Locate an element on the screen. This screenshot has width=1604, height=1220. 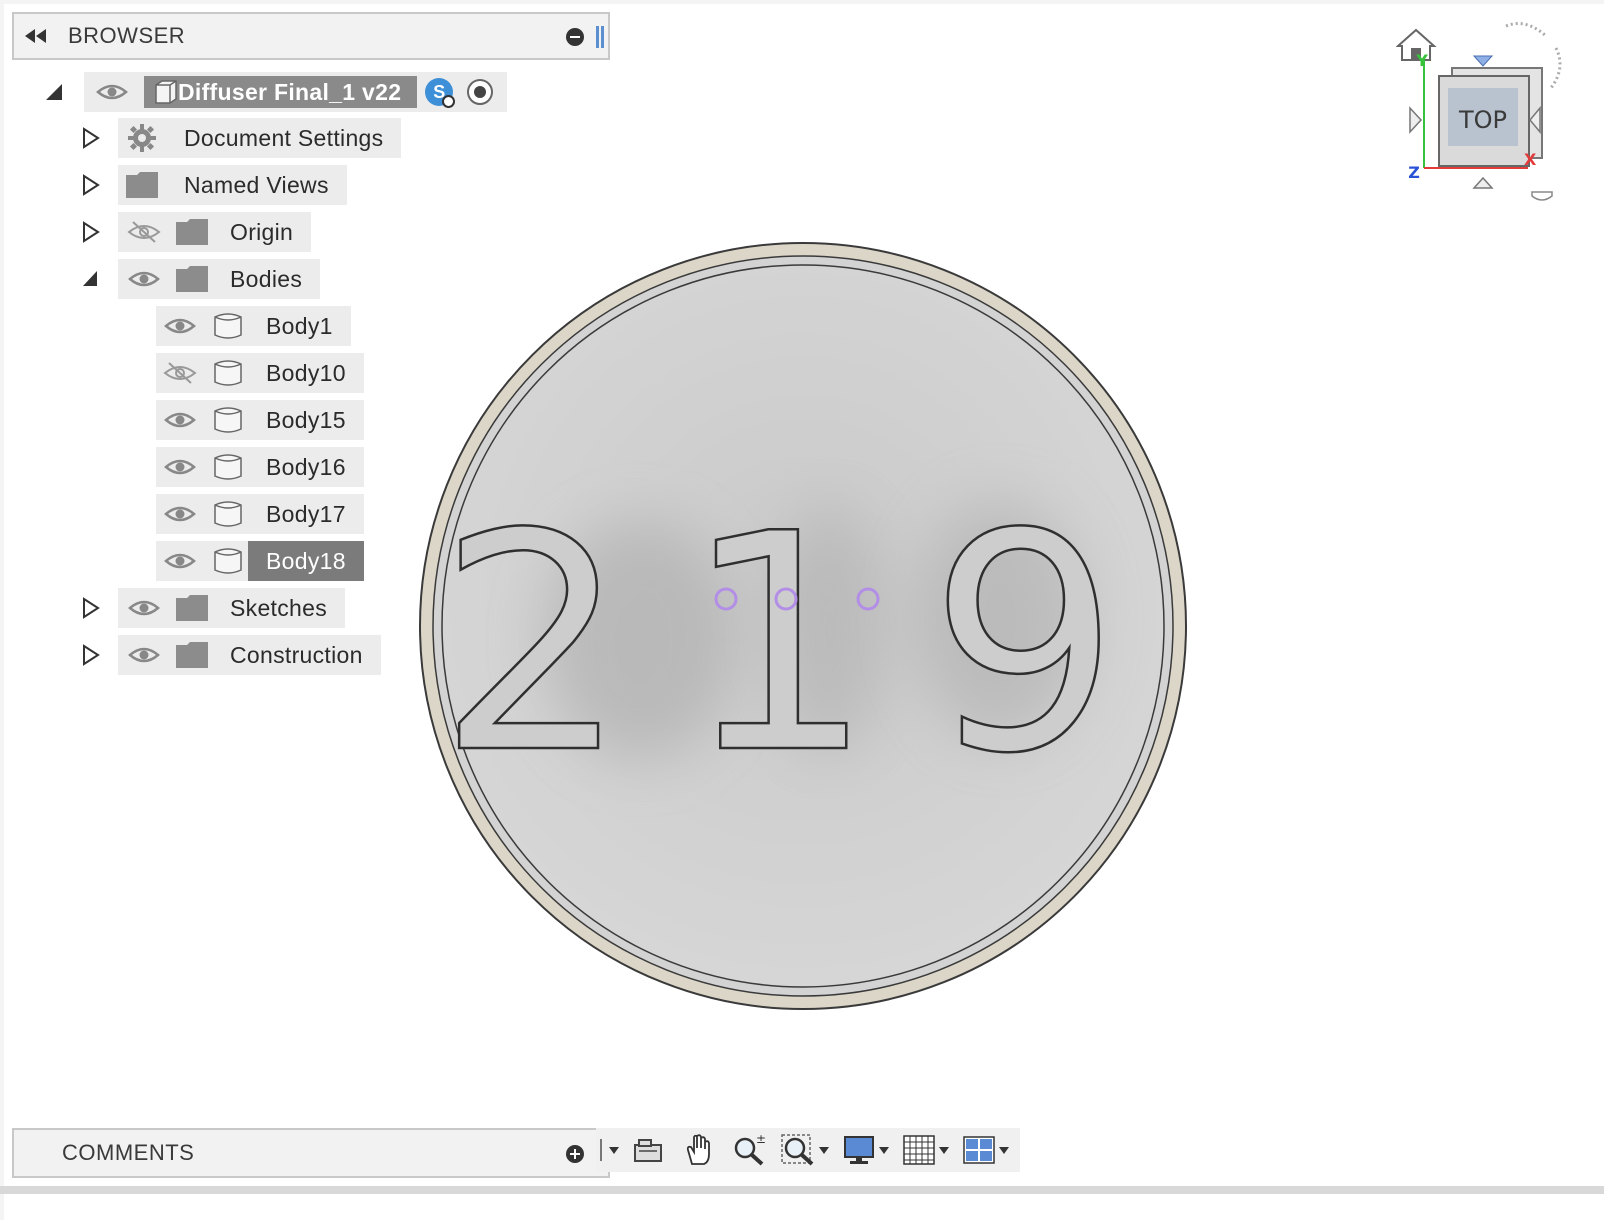
status-strip is located at coordinates (802, 1190).